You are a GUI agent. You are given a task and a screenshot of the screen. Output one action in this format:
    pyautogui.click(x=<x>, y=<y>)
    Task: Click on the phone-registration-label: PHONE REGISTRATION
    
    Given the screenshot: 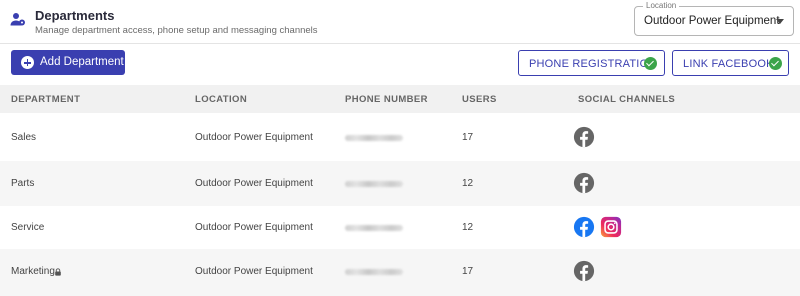 What is the action you would take?
    pyautogui.click(x=593, y=63)
    